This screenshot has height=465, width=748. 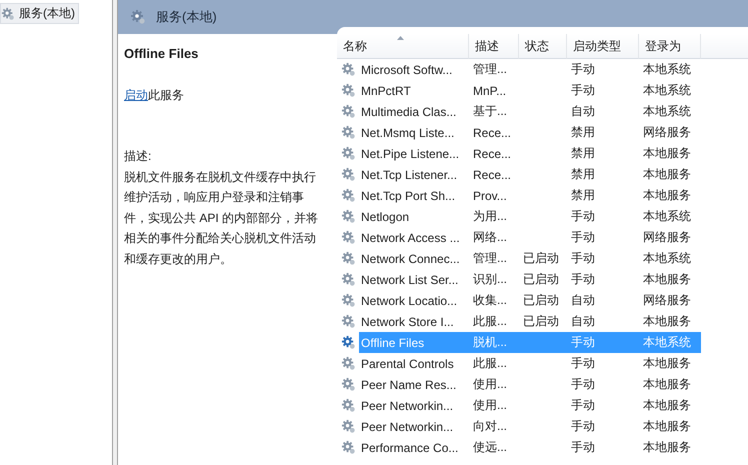 I want to click on start-service-text: 启动此服务, so click(x=154, y=95).